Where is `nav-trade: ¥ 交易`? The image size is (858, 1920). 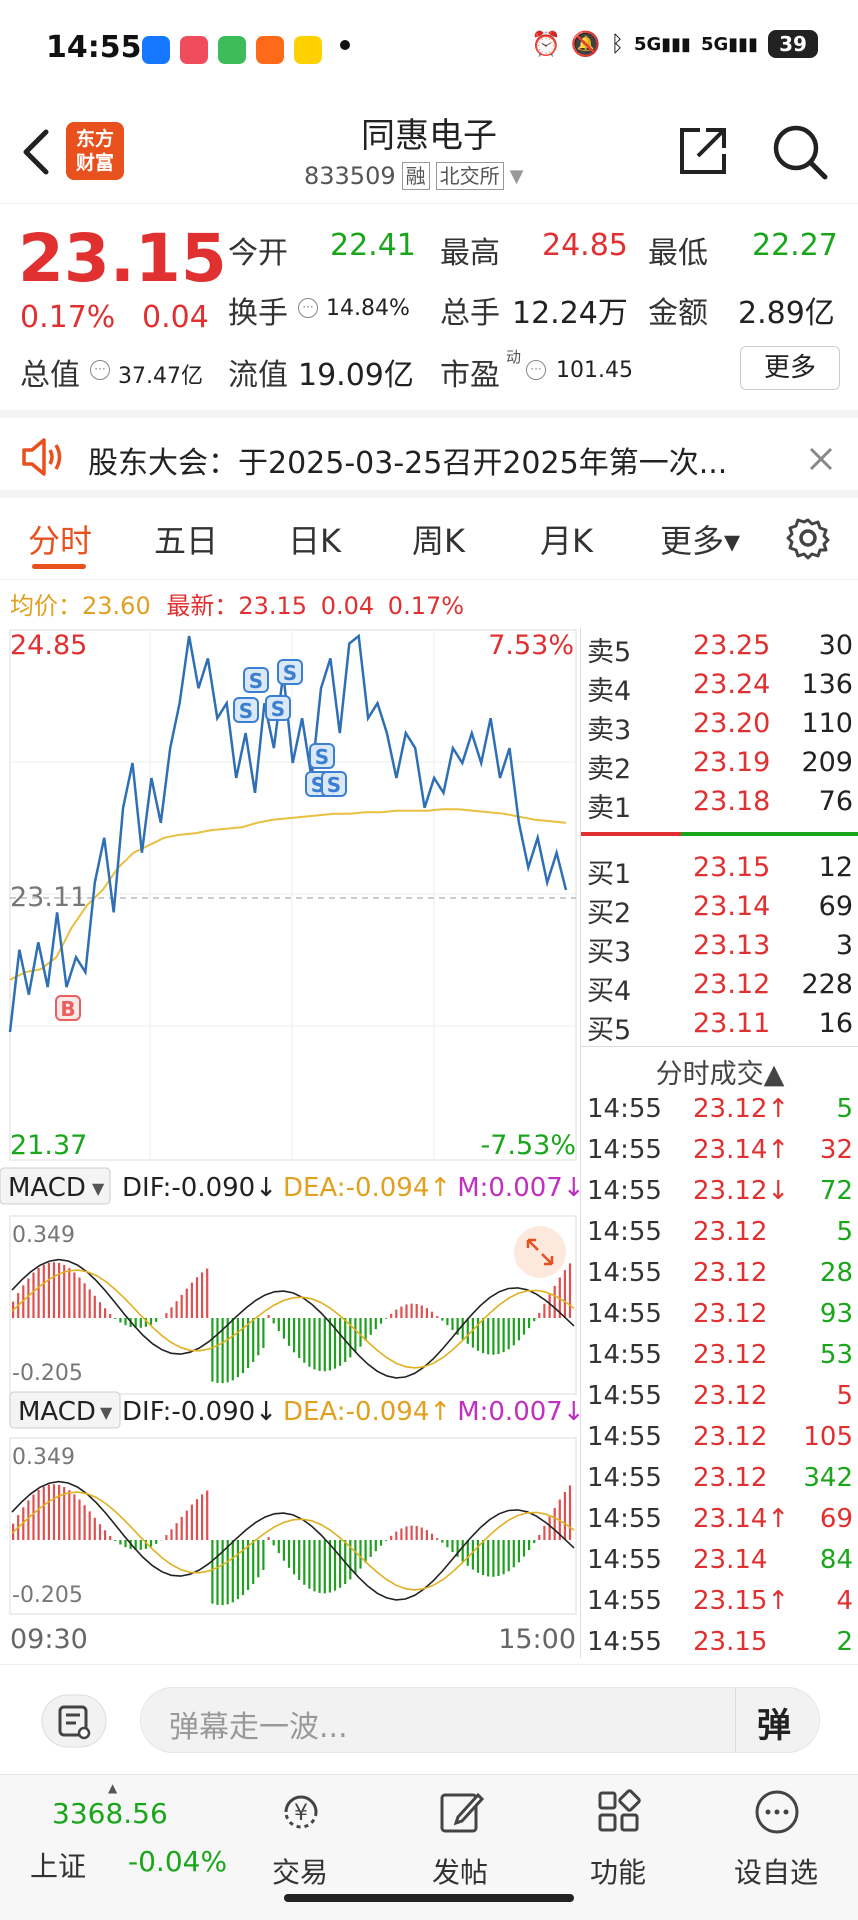 nav-trade: ¥ 交易 is located at coordinates (300, 1835).